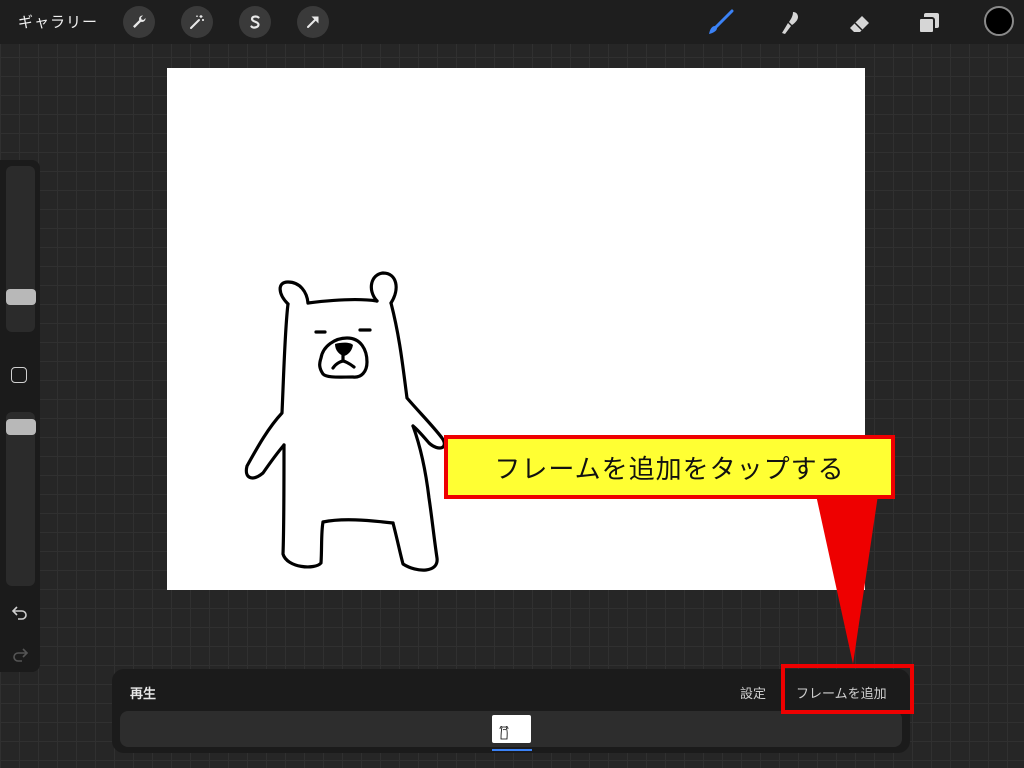 The image size is (1024, 768). What do you see at coordinates (669, 467) in the screenshot?
I see `callout-instruction: フレームを追加をタップする` at bounding box center [669, 467].